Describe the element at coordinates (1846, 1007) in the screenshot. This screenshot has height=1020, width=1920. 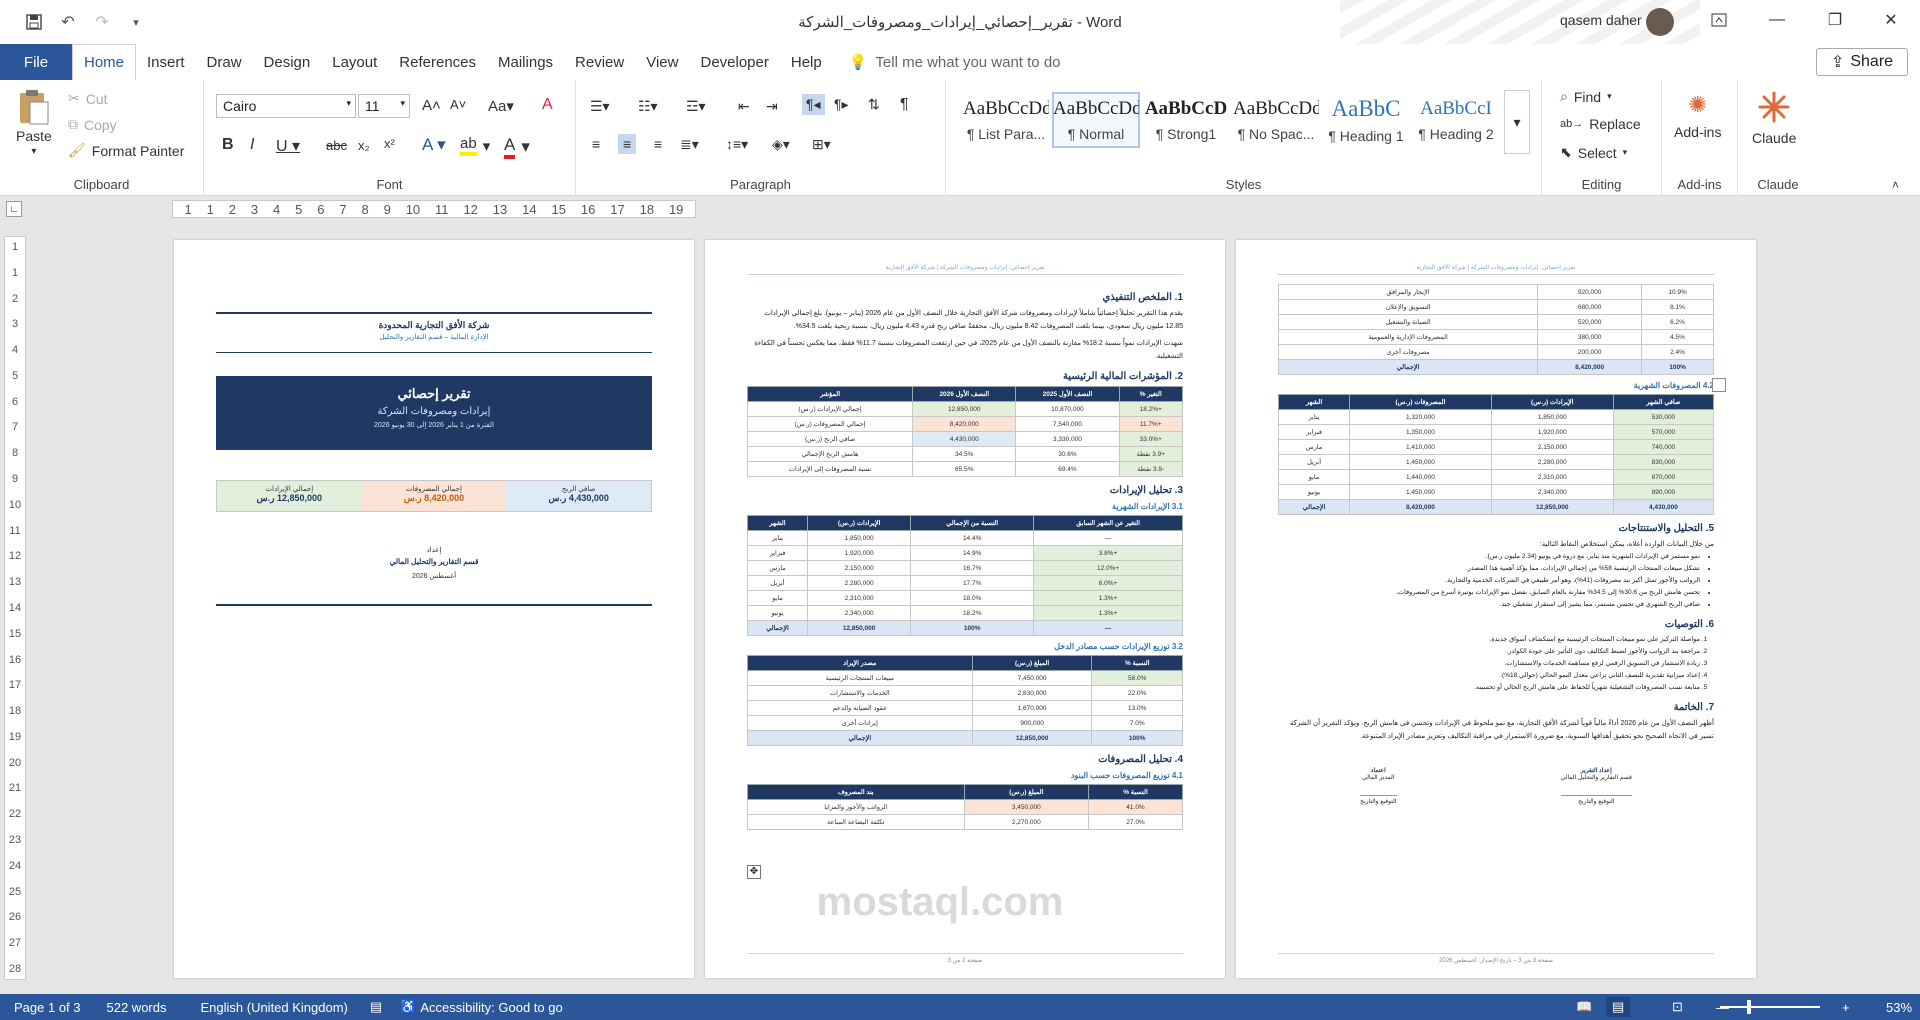
I see `zoom-in-icon: +` at that location.